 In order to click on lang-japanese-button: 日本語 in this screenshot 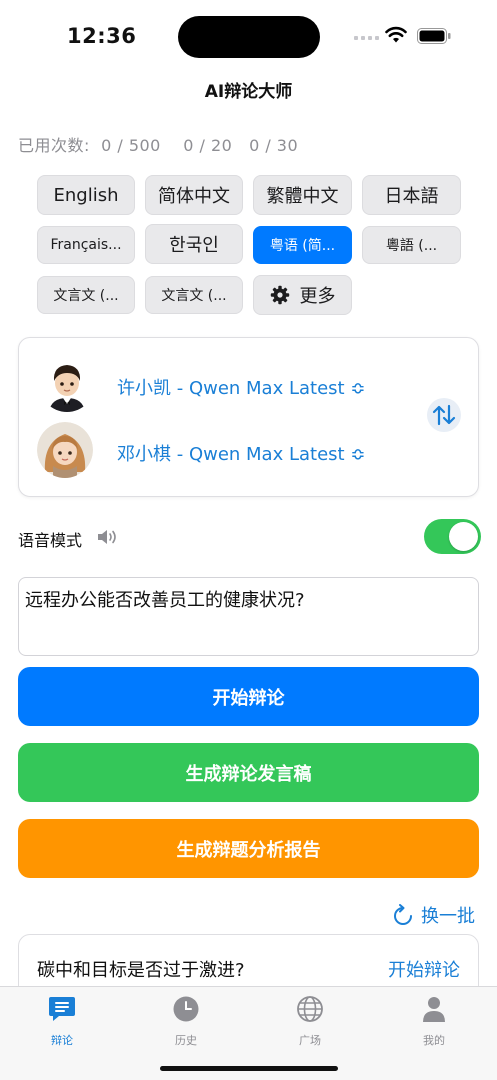, I will do `click(411, 195)`.